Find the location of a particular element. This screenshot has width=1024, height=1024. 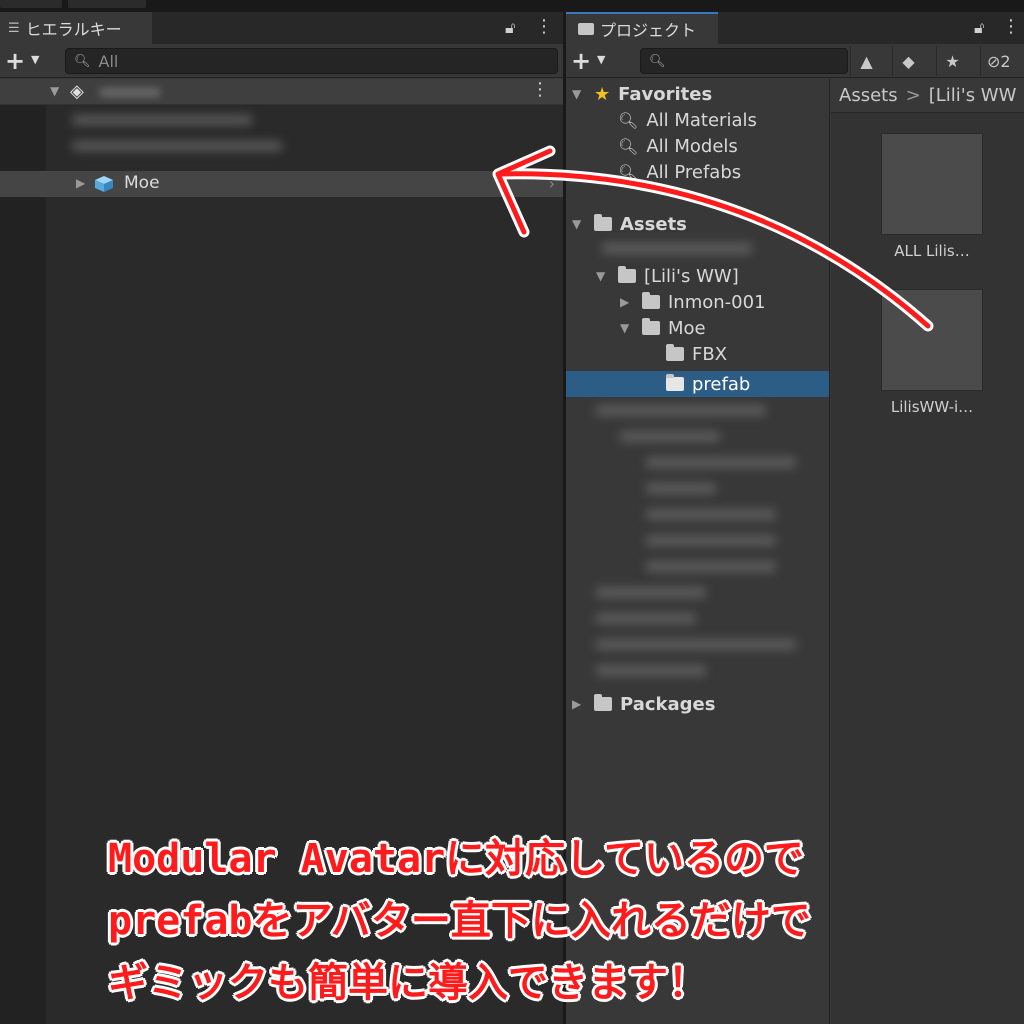

tree-item-fbx: FBX is located at coordinates (696, 354).